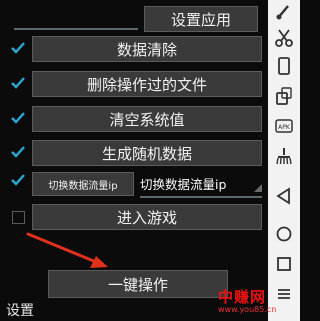 The image size is (320, 321). I want to click on scissors-icon, so click(284, 38).